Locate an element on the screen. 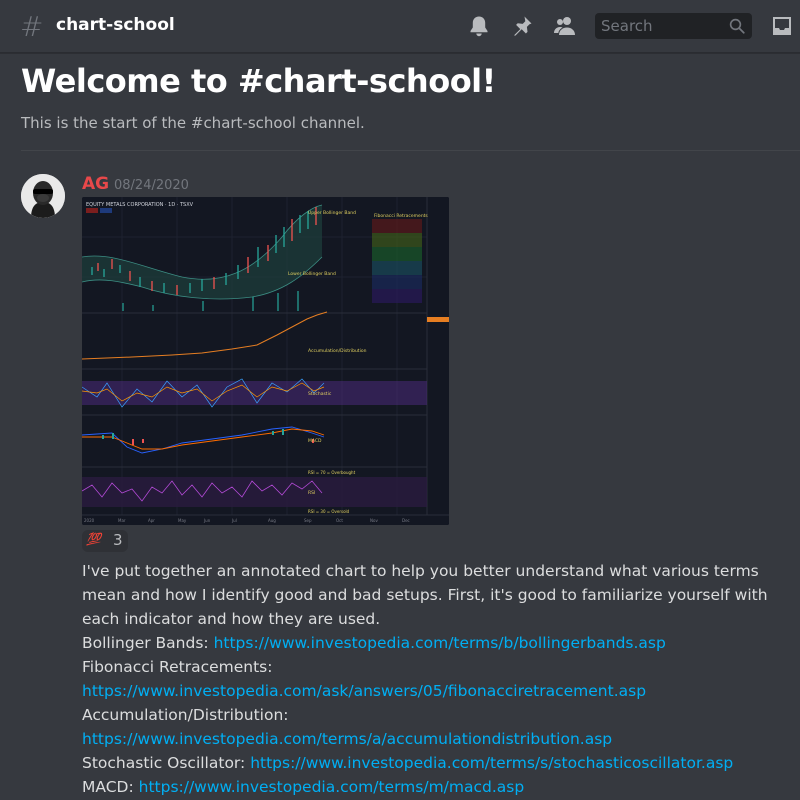 This screenshot has height=800, width=800. message-author: AG is located at coordinates (95, 184).